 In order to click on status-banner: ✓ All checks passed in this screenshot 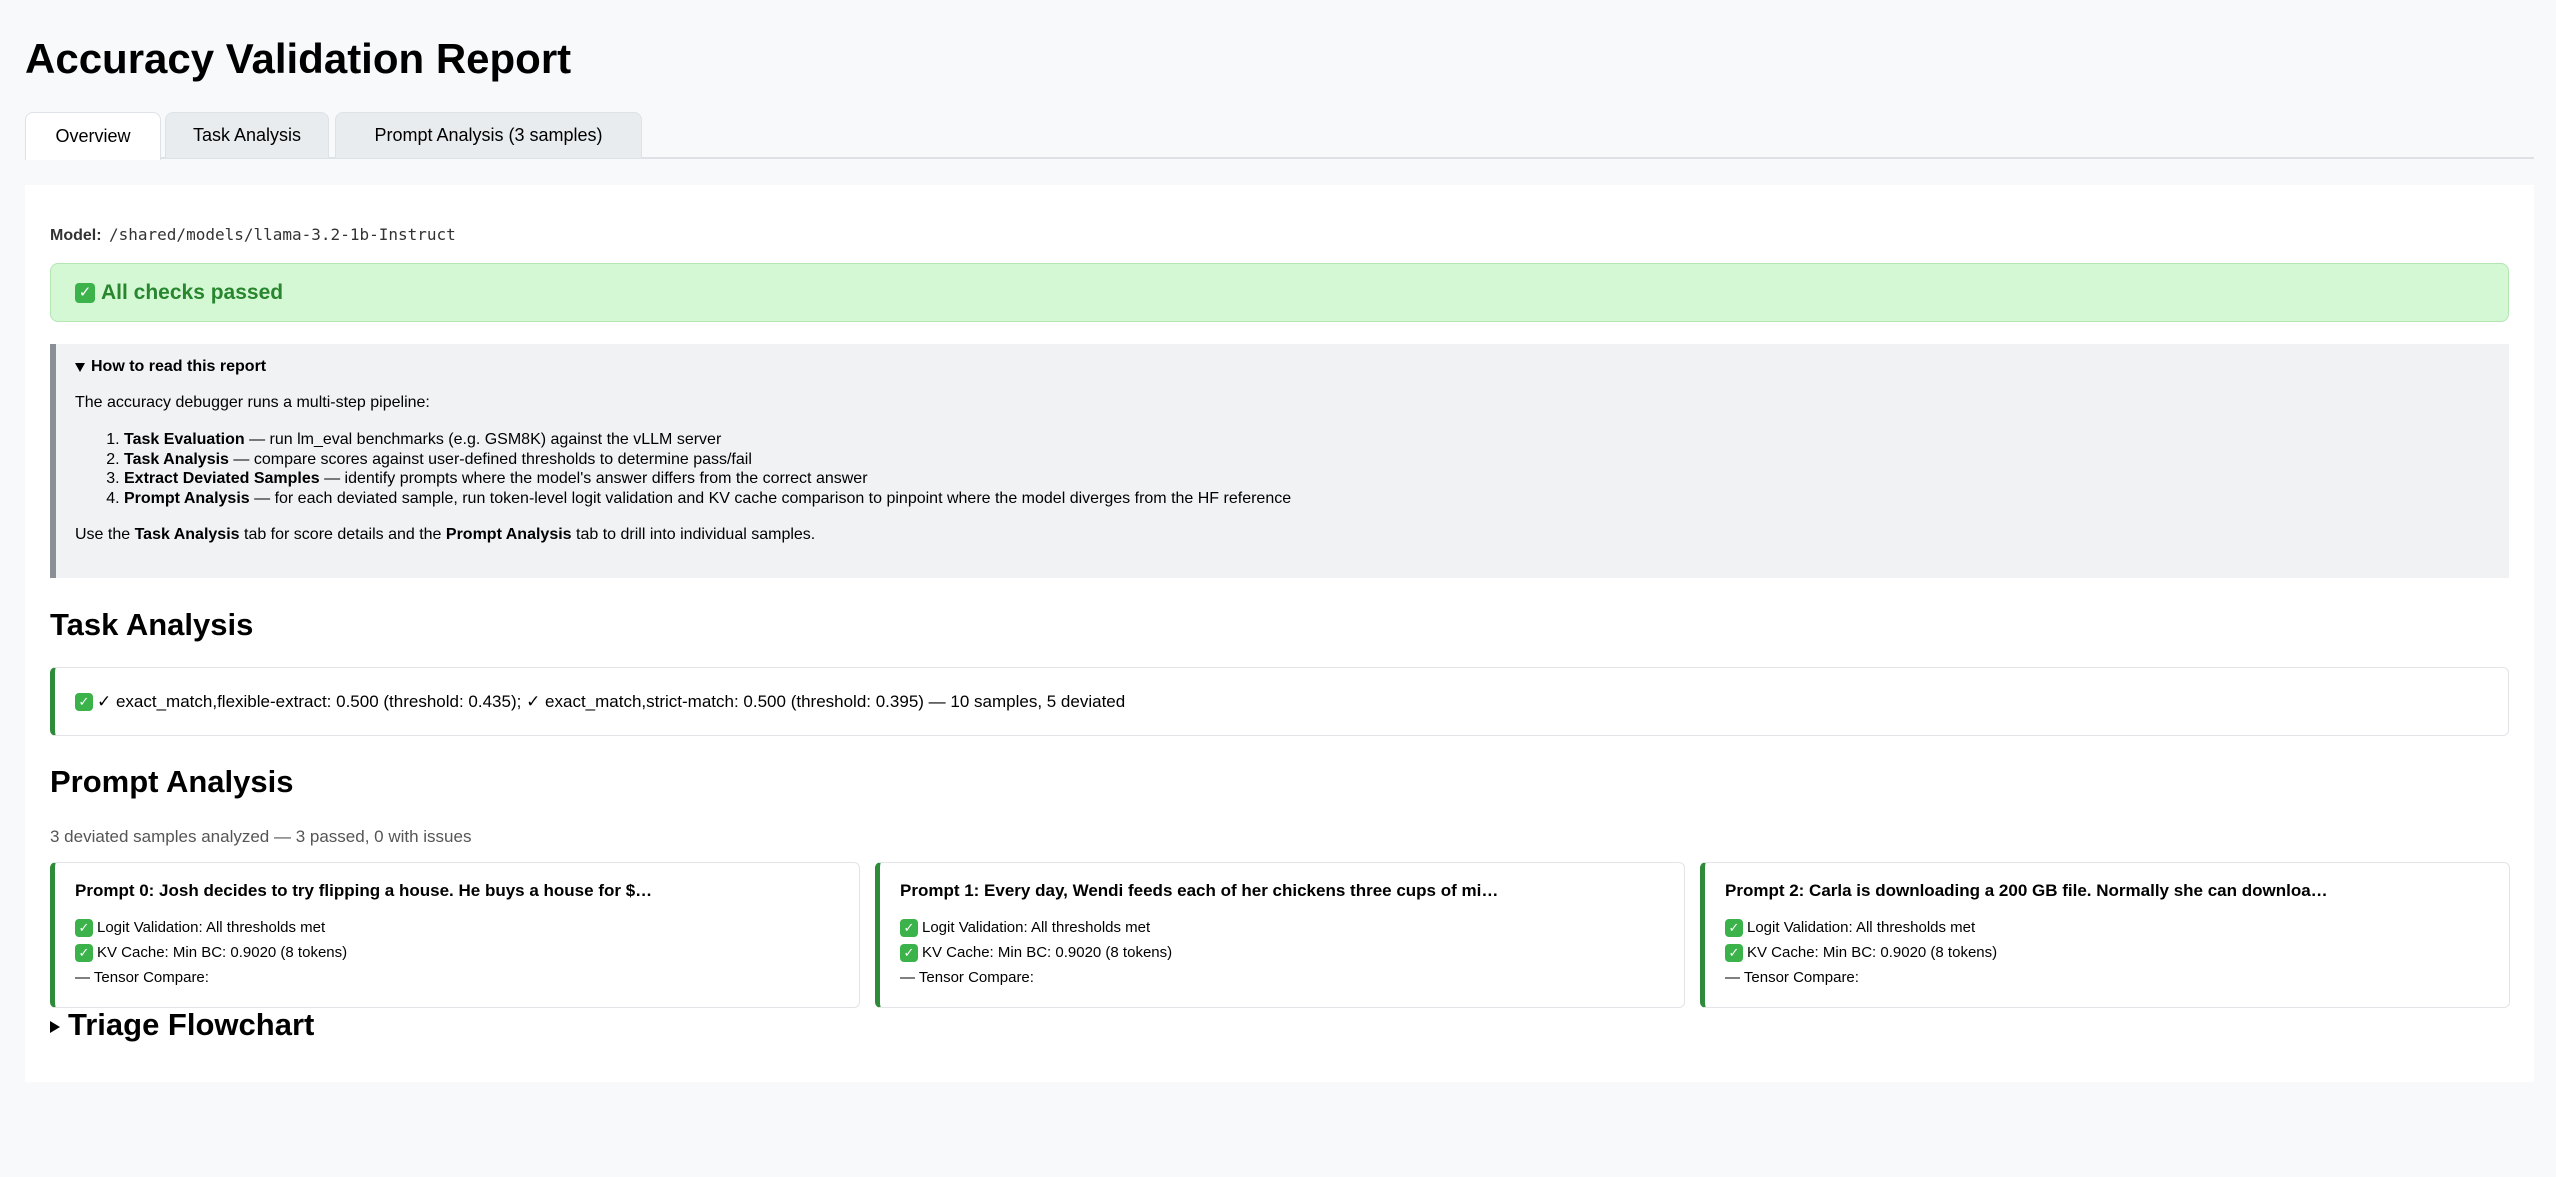, I will do `click(1279, 292)`.